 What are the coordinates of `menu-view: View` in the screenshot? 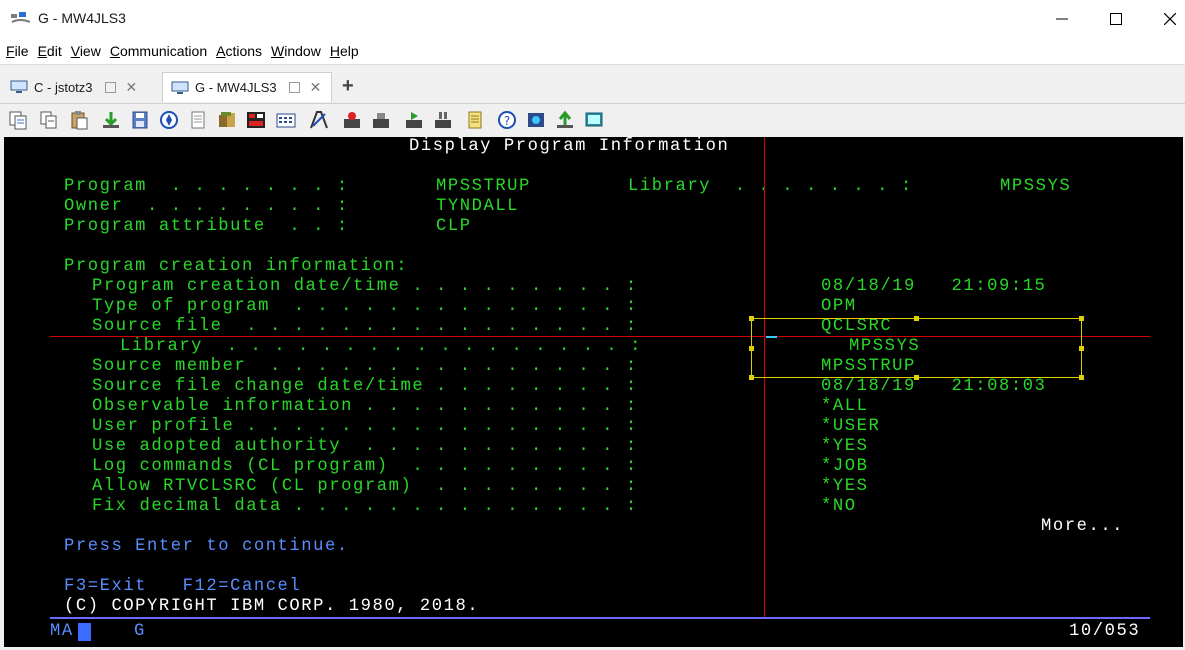 It's located at (86, 51).